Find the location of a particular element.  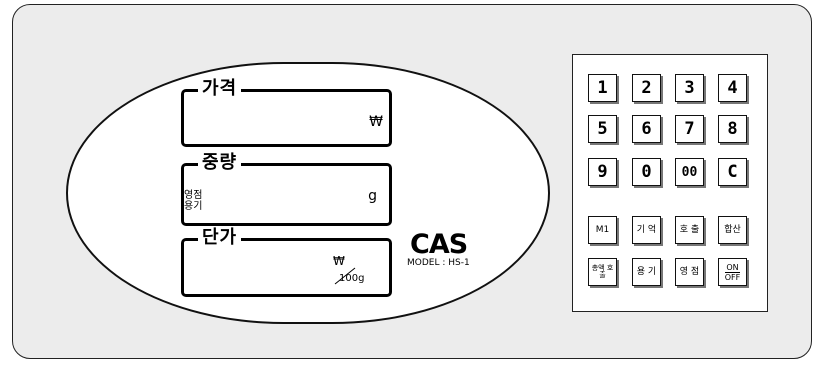

key-5: 5 is located at coordinates (602, 129).